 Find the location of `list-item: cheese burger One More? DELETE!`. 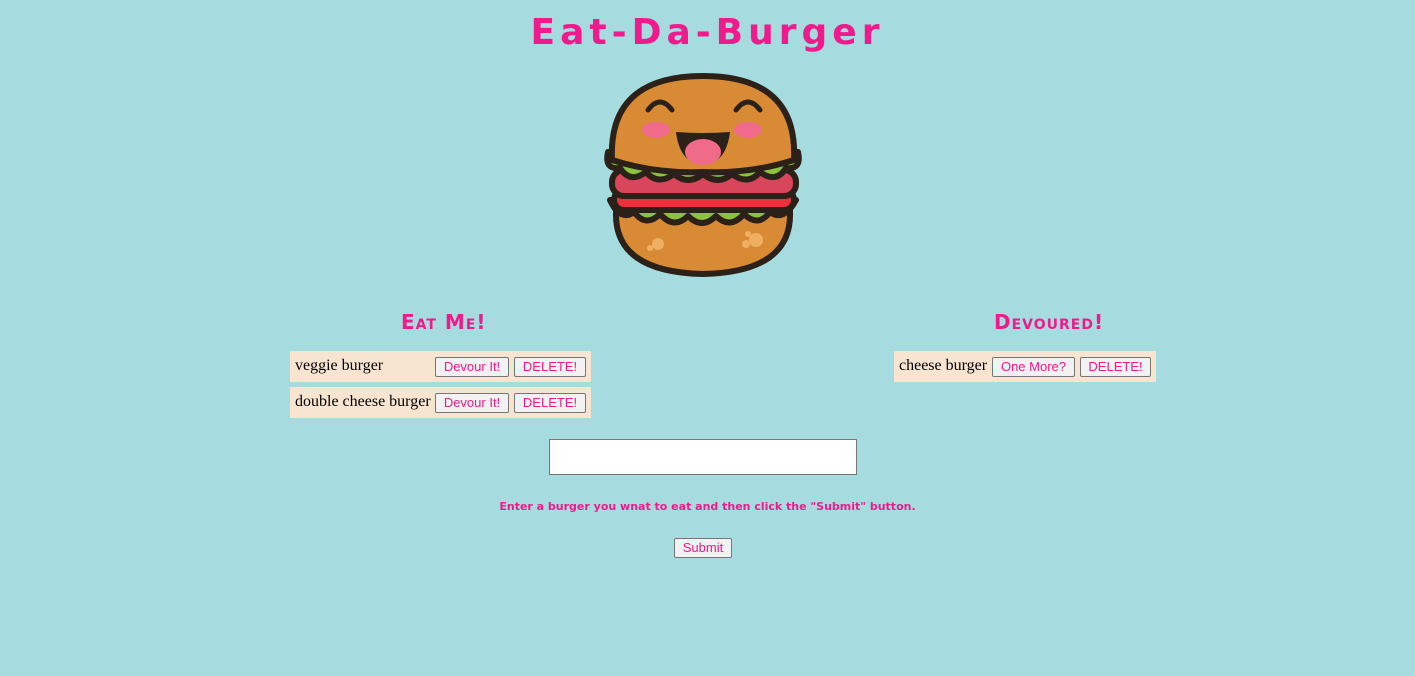

list-item: cheese burger One More? DELETE! is located at coordinates (1025, 366).